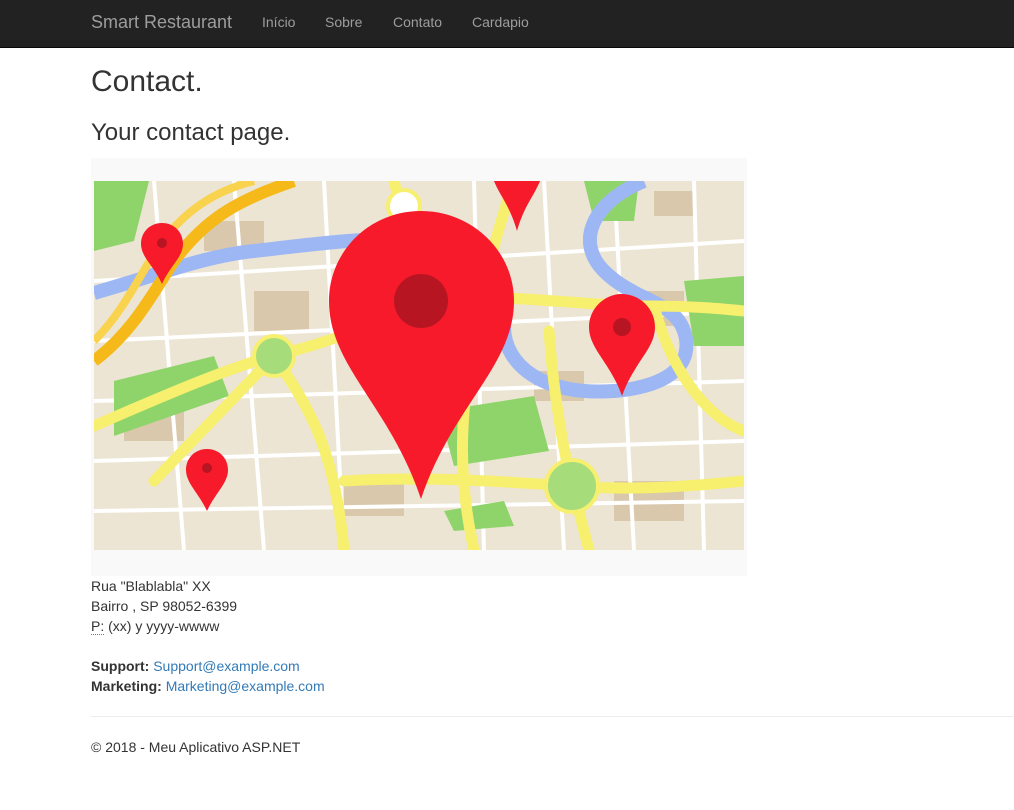 This screenshot has height=810, width=1014. Describe the element at coordinates (147, 81) in the screenshot. I see `page-title: Contact.` at that location.